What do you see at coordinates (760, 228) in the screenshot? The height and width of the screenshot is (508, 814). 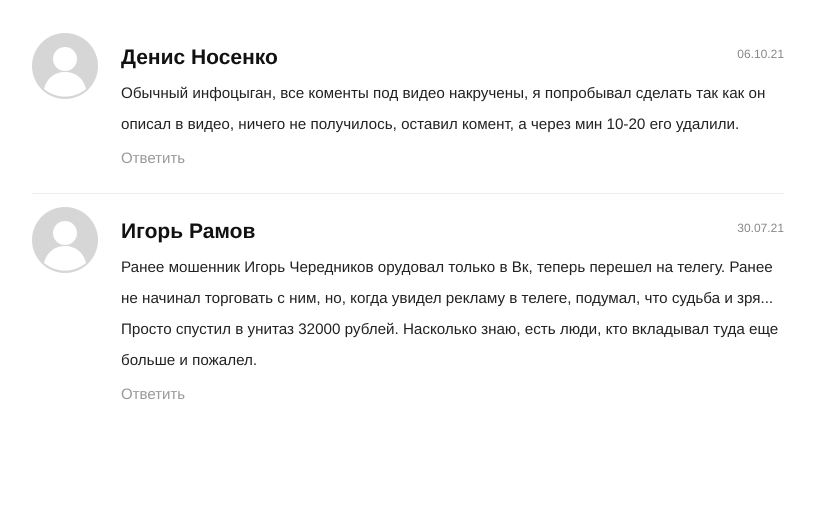 I see `comment-date: 30.07.21` at bounding box center [760, 228].